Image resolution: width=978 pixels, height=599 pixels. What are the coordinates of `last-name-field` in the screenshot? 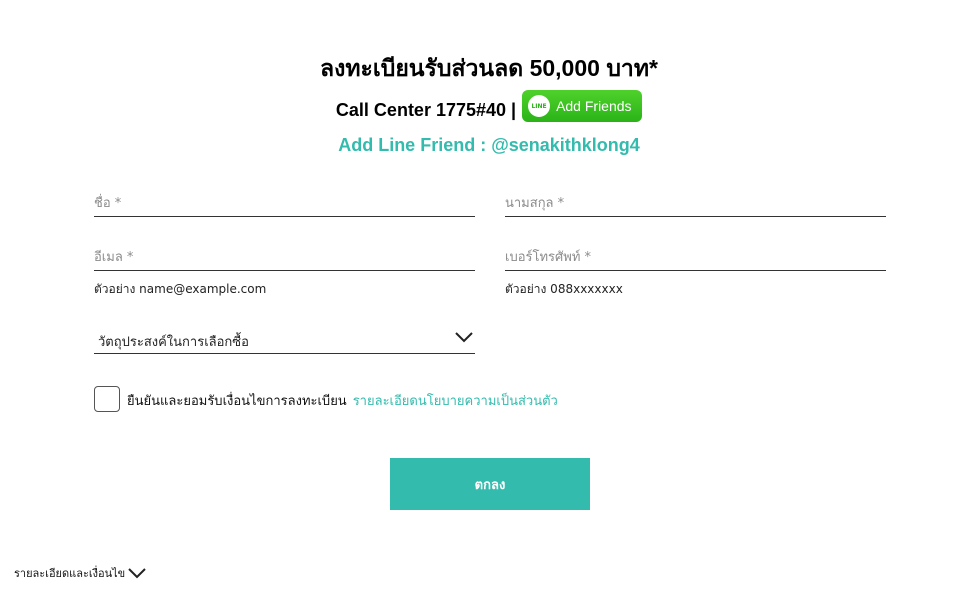 It's located at (695, 204).